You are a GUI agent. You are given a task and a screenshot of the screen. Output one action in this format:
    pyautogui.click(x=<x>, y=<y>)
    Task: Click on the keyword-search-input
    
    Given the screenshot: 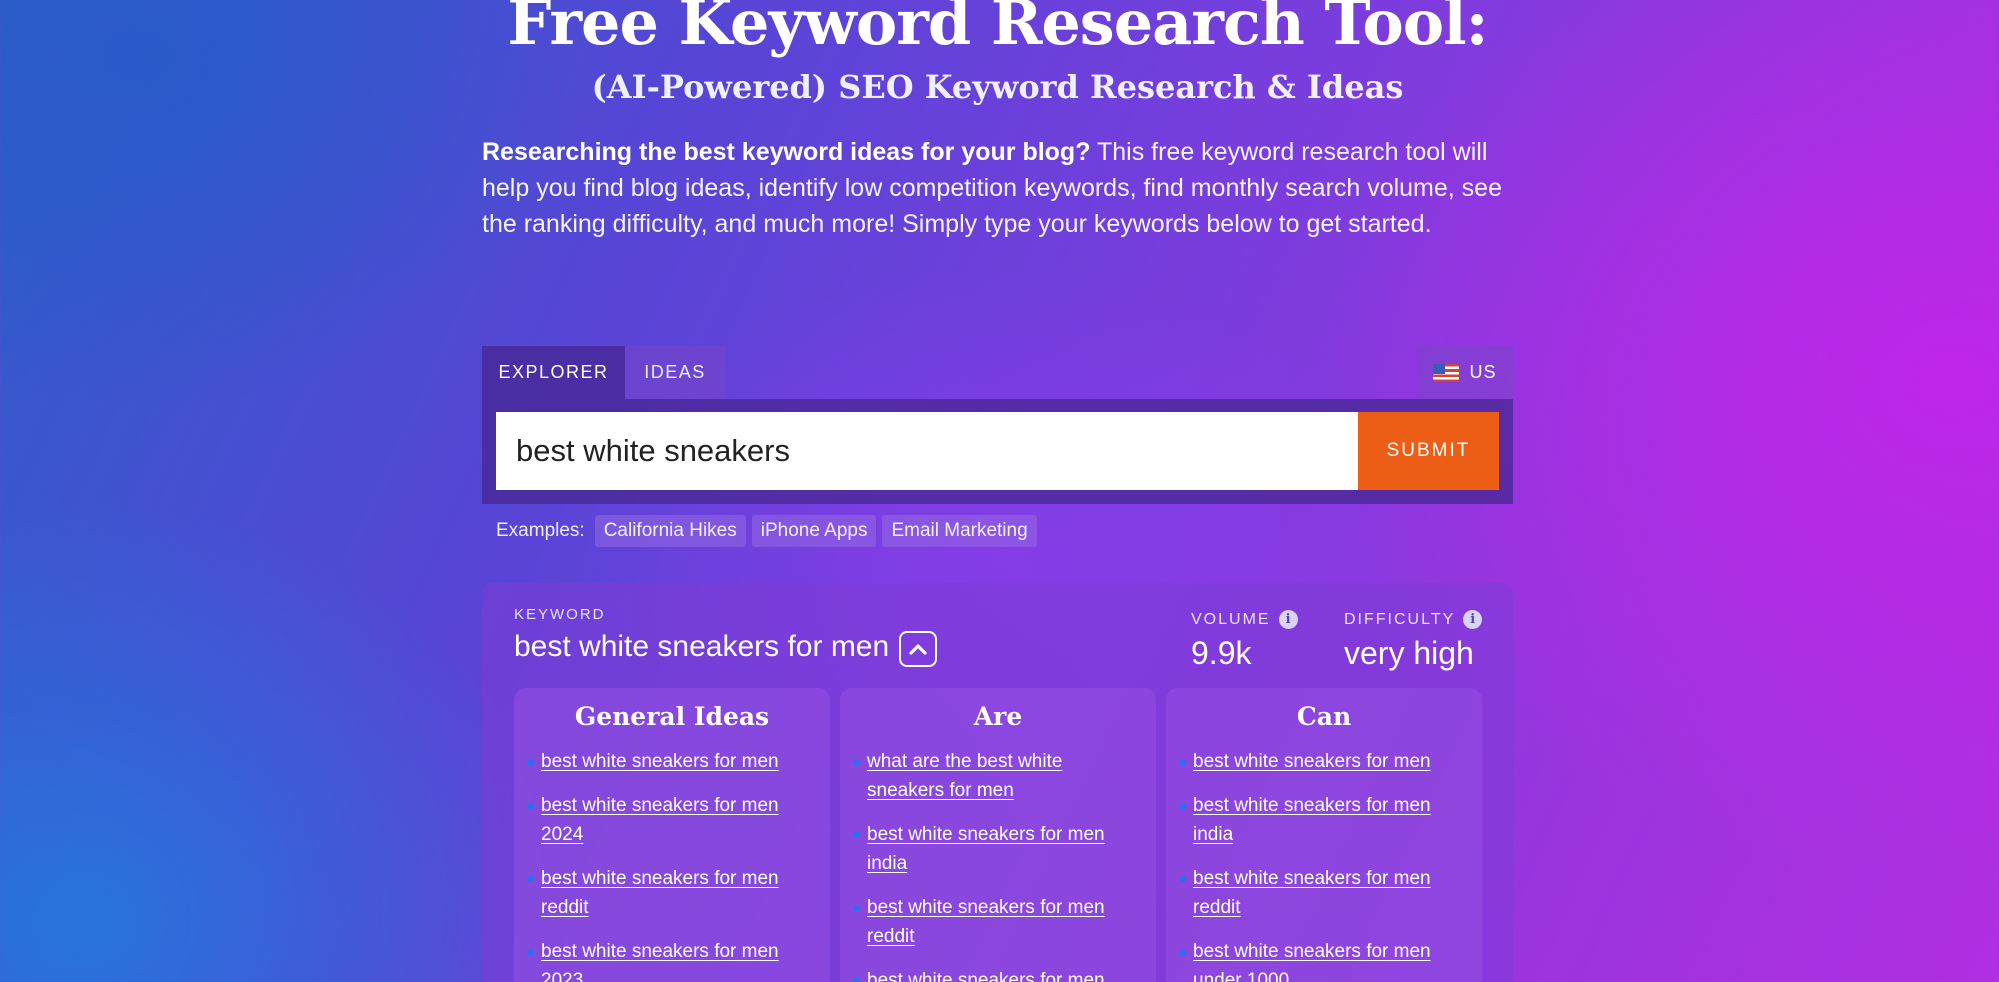 What is the action you would take?
    pyautogui.click(x=927, y=451)
    